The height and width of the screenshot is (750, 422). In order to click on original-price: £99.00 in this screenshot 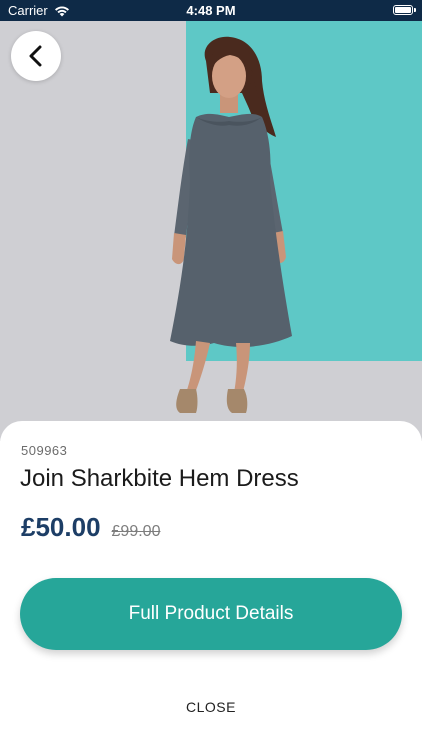, I will do `click(136, 531)`.